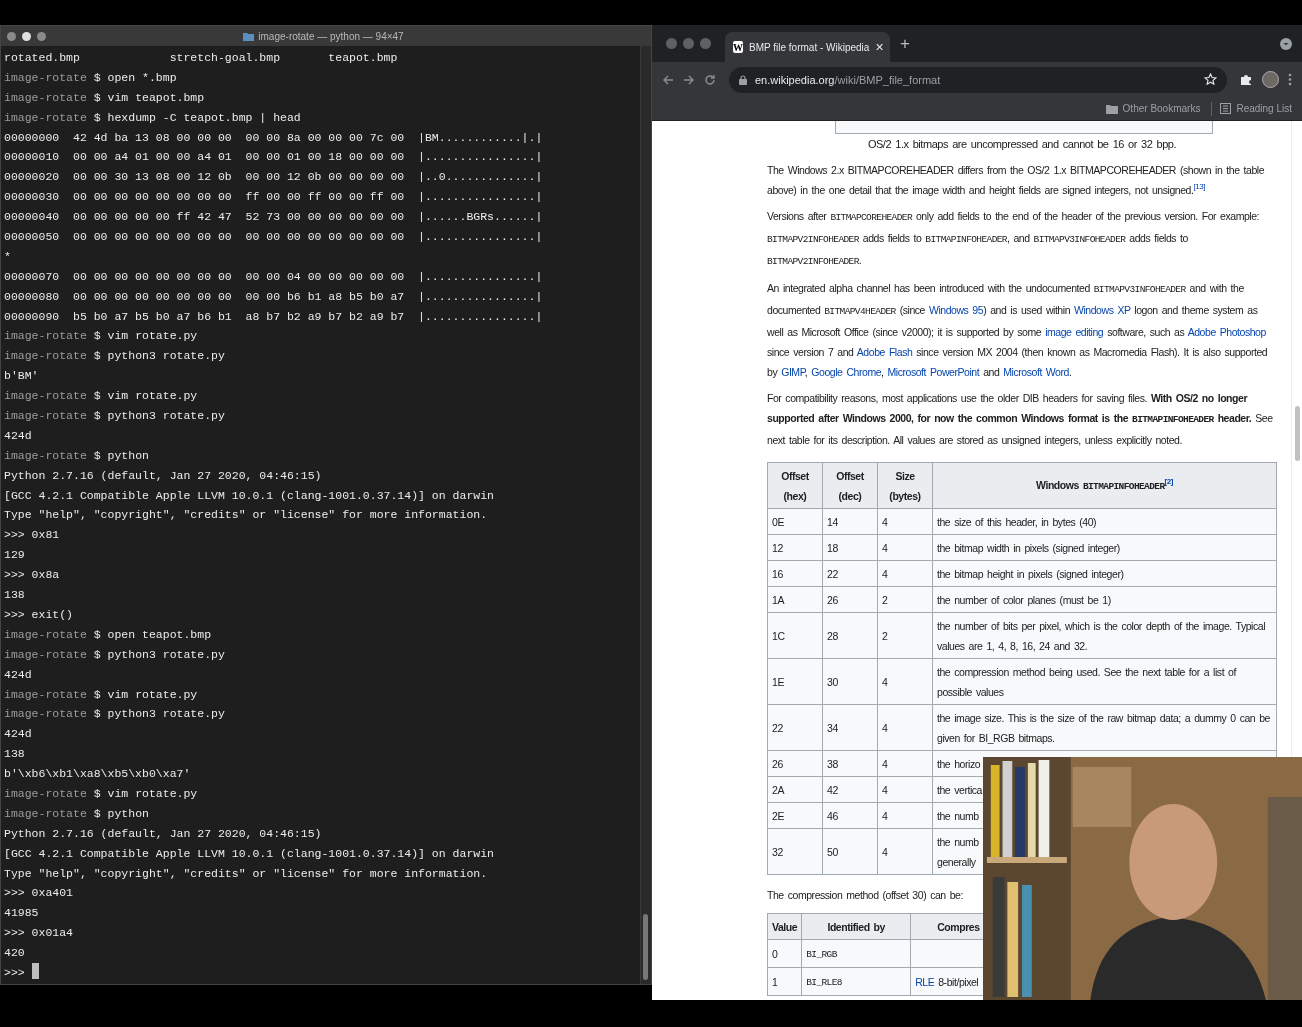 The height and width of the screenshot is (1027, 1302). I want to click on output-line: 41985, so click(21, 913).